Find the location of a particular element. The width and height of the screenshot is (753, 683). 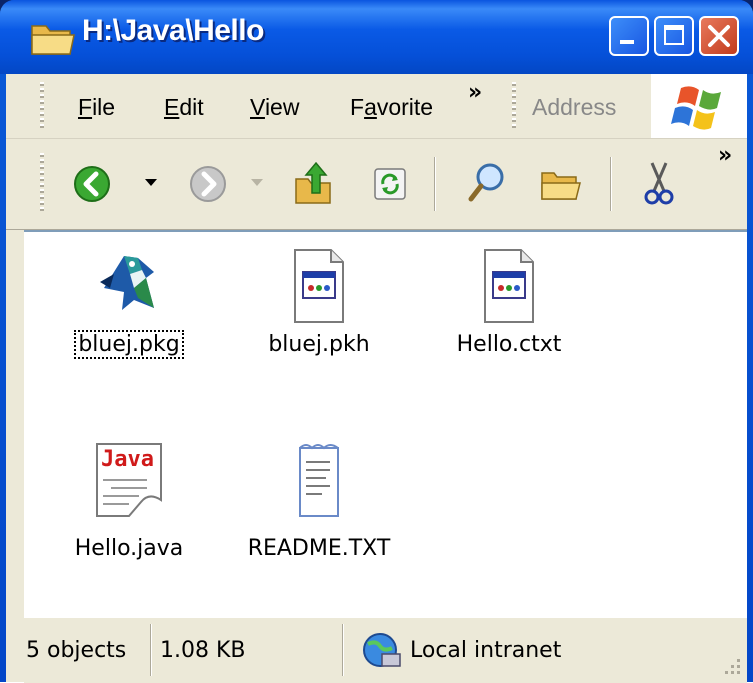

local-intranet-icon is located at coordinates (382, 650).